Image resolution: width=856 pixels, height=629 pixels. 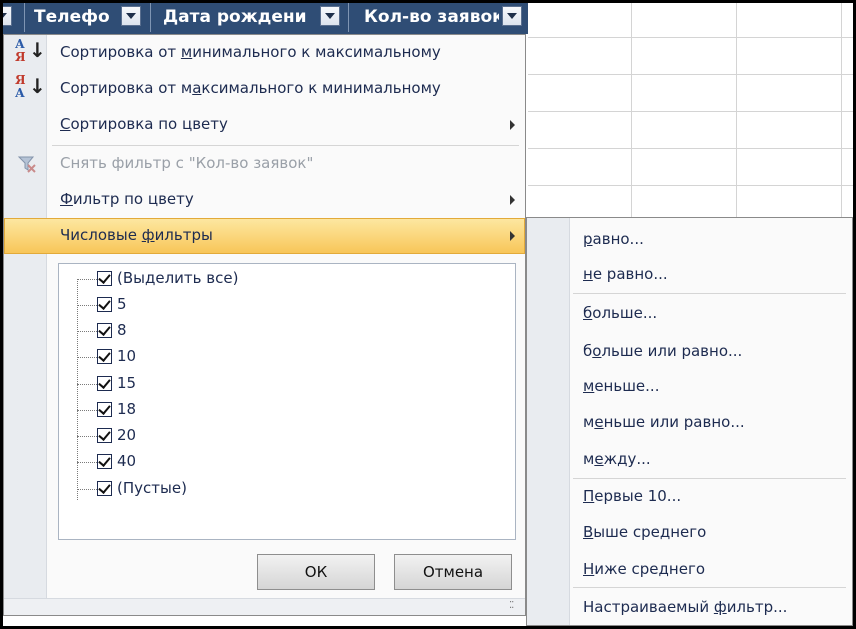 What do you see at coordinates (316, 572) in the screenshot?
I see `ok-button: ОК` at bounding box center [316, 572].